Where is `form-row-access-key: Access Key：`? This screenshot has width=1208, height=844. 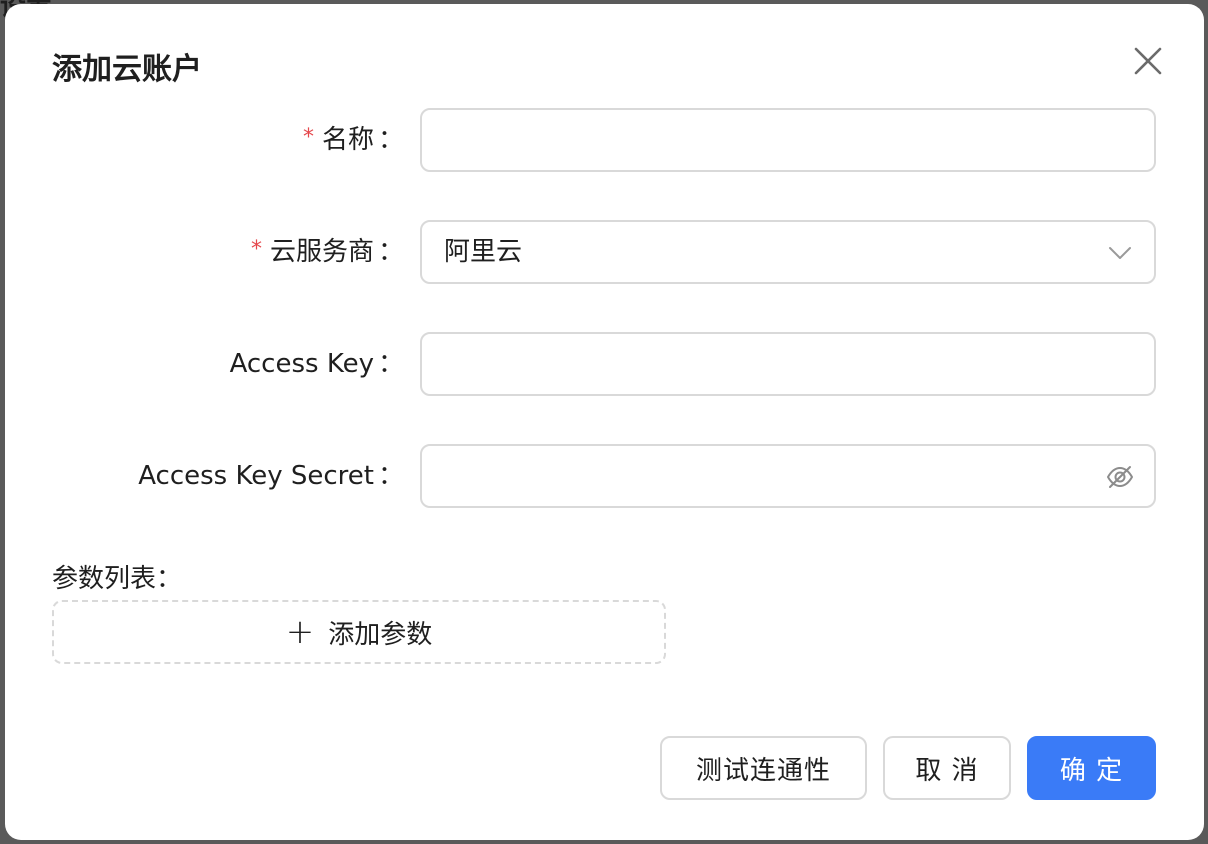 form-row-access-key: Access Key： is located at coordinates (604, 364).